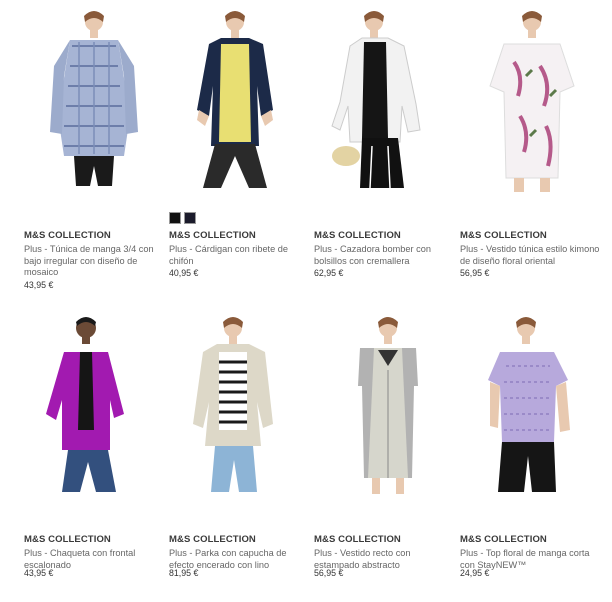 The width and height of the screenshot is (612, 602). Describe the element at coordinates (175, 218) in the screenshot. I see `color-swatch-black` at that location.